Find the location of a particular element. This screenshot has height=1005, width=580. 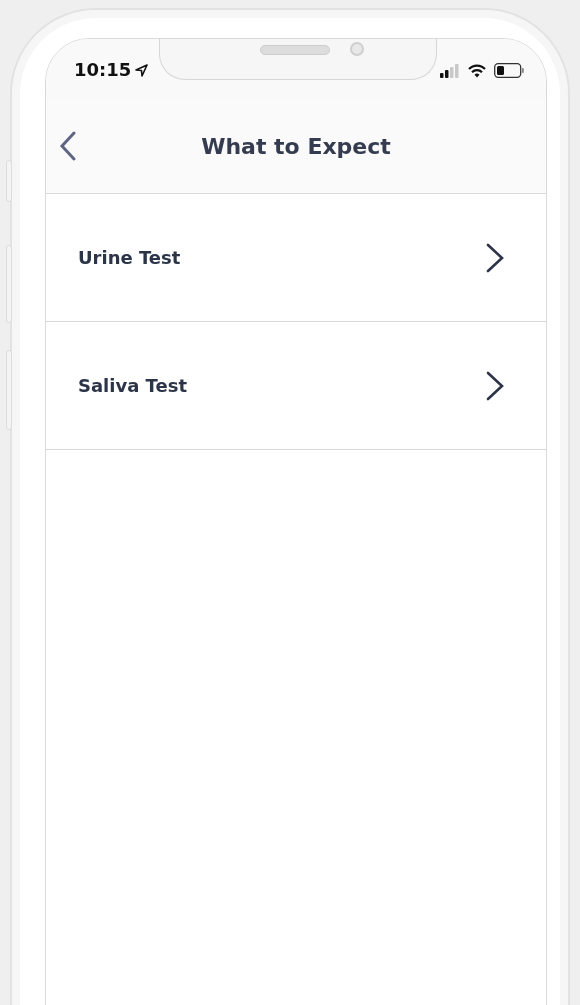

location-arrow-icon is located at coordinates (142, 70).